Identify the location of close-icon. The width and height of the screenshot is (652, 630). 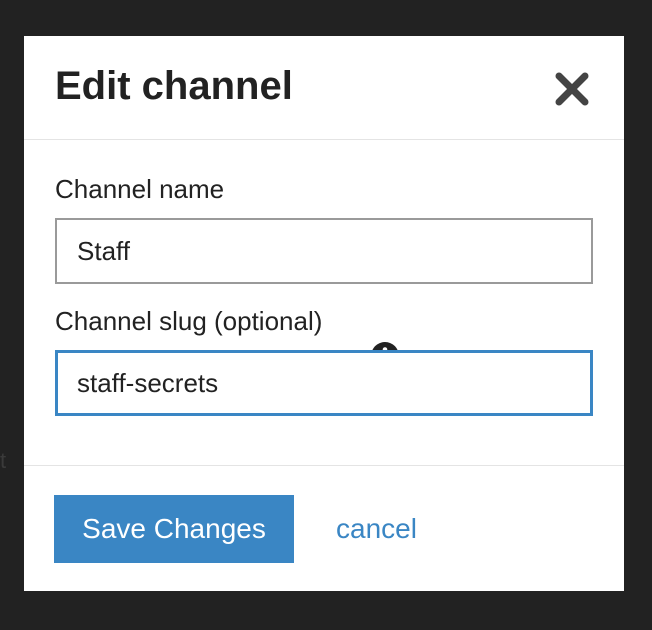
(572, 89).